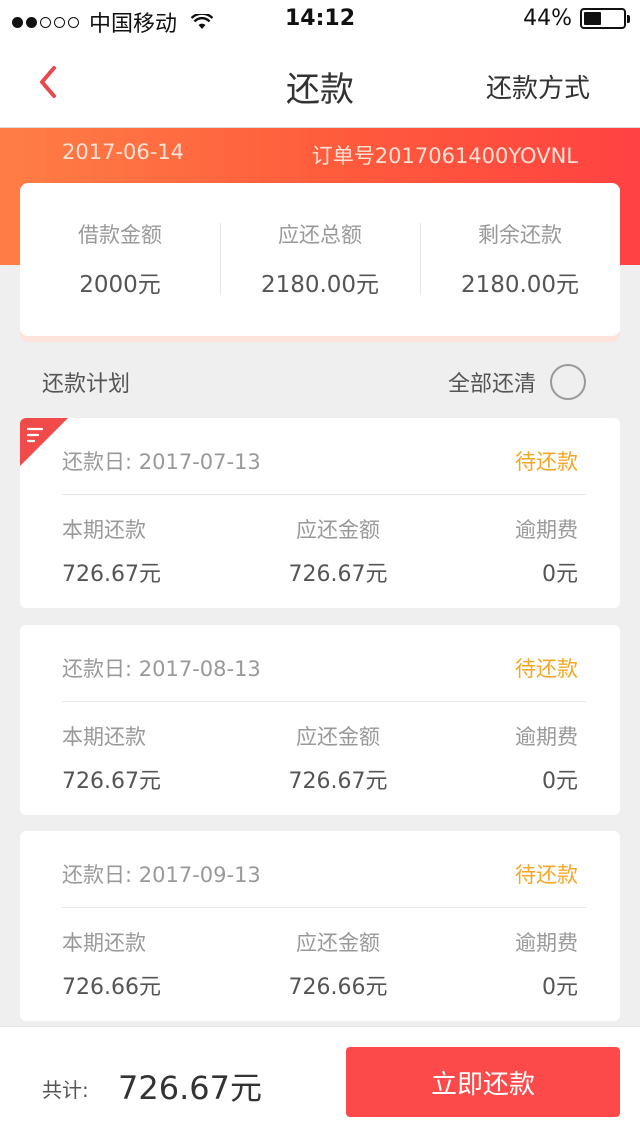  What do you see at coordinates (538, 86) in the screenshot?
I see `repayment-method-link: 还款方式` at bounding box center [538, 86].